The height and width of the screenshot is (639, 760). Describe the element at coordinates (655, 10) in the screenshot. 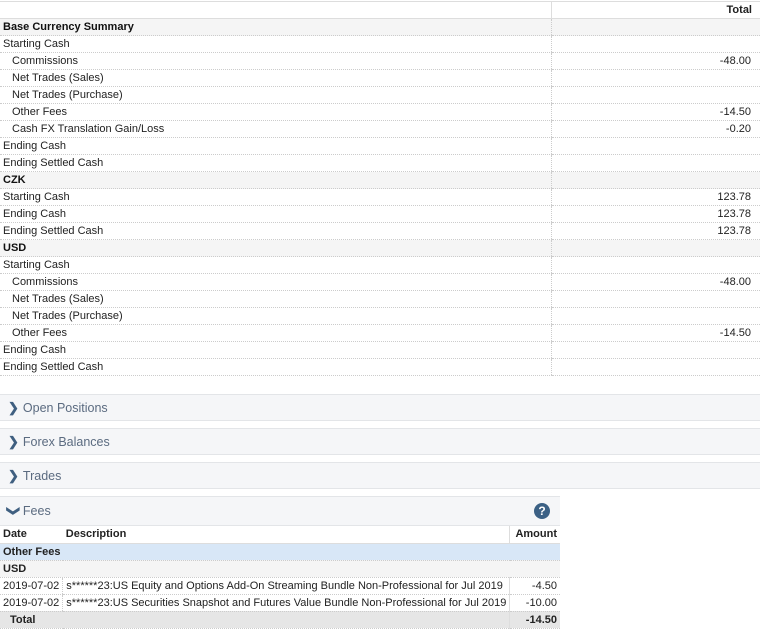

I see `total-column-header: Total` at that location.